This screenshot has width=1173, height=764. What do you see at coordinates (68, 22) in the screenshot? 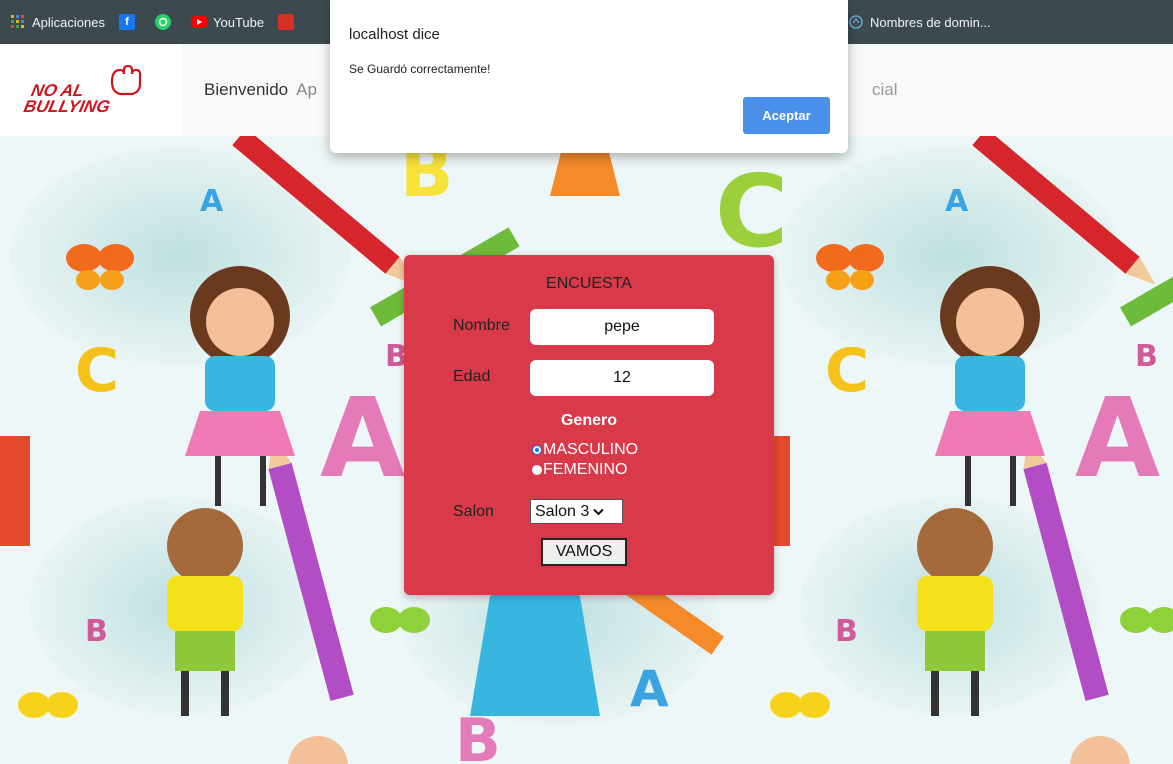
I see `bookmark-label: Aplicaciones` at bounding box center [68, 22].